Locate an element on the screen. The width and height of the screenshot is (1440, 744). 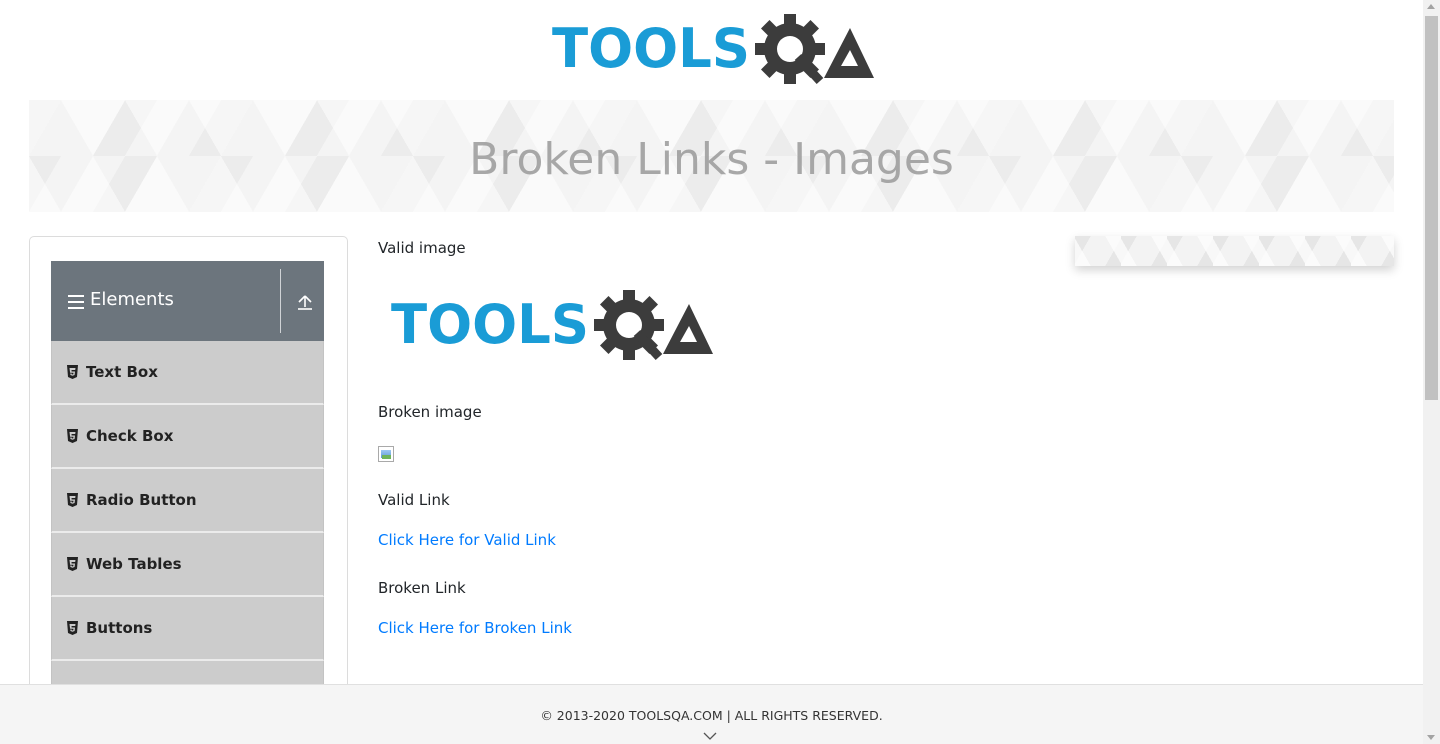
sidebar-item-label: Buttons is located at coordinates (119, 628).